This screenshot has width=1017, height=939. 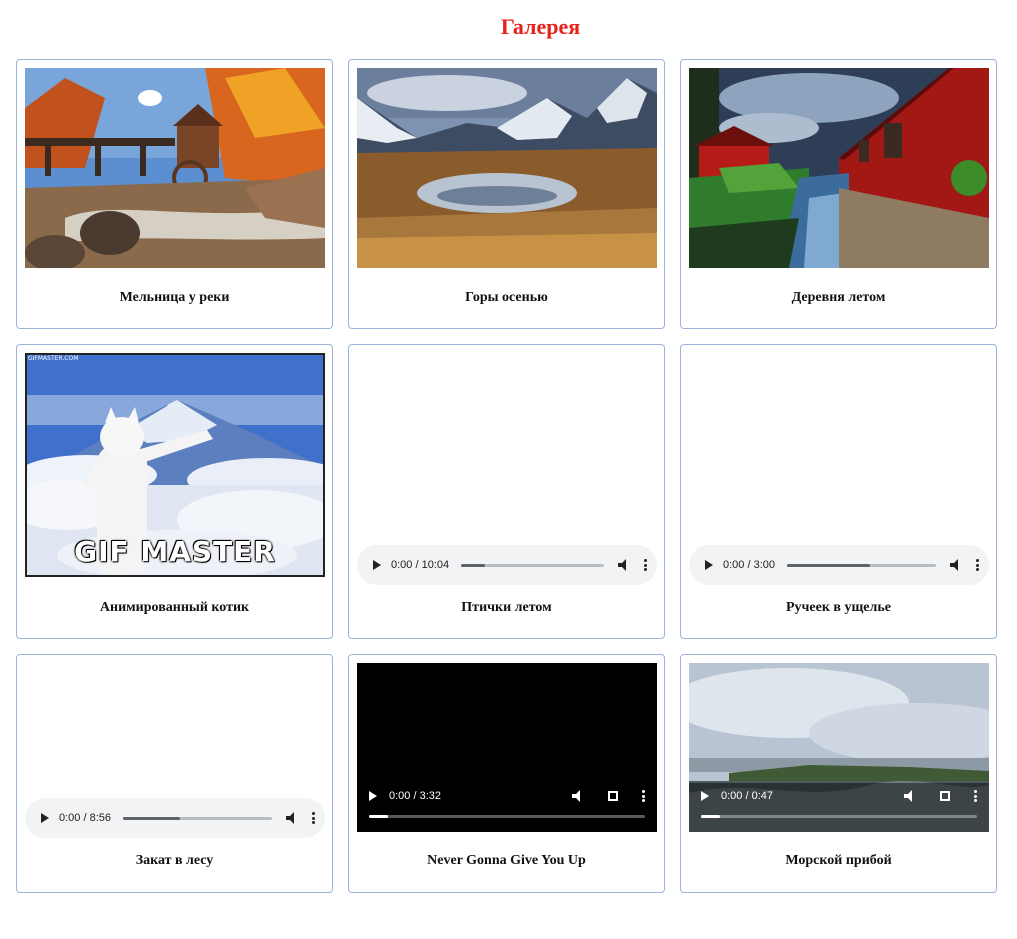 What do you see at coordinates (838, 860) in the screenshot?
I see `card-caption: Морской прибой` at bounding box center [838, 860].